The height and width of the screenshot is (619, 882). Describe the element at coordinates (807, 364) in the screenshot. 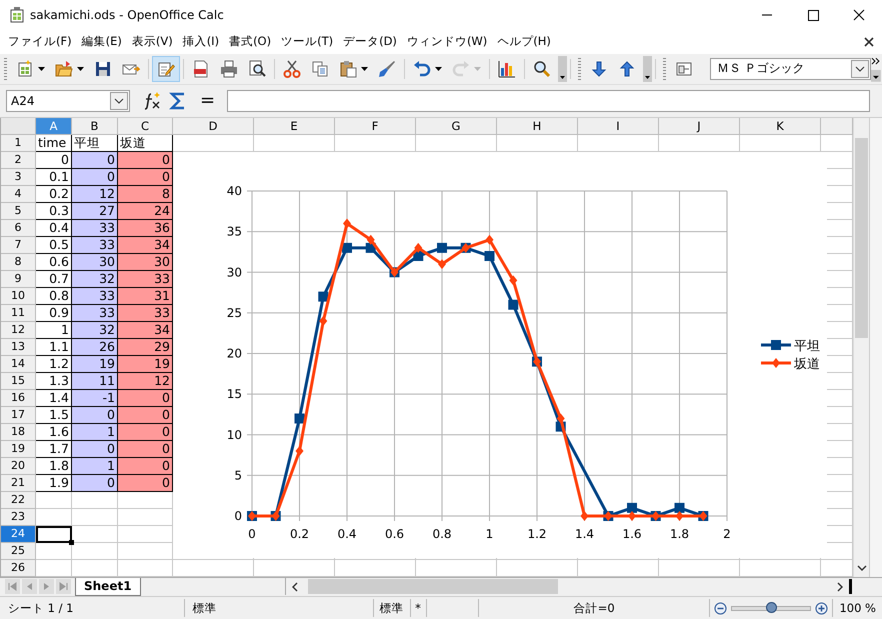

I see `legend-label: 坂道` at that location.